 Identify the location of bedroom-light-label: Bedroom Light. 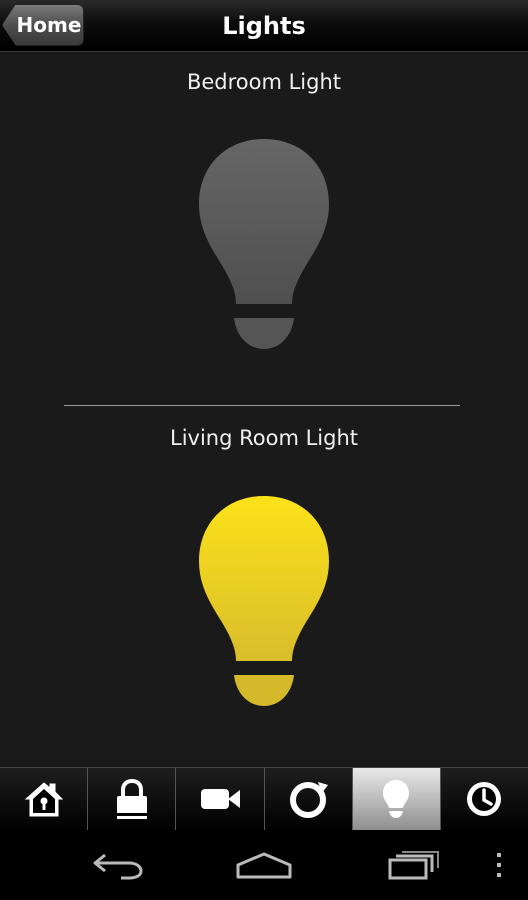
(264, 82).